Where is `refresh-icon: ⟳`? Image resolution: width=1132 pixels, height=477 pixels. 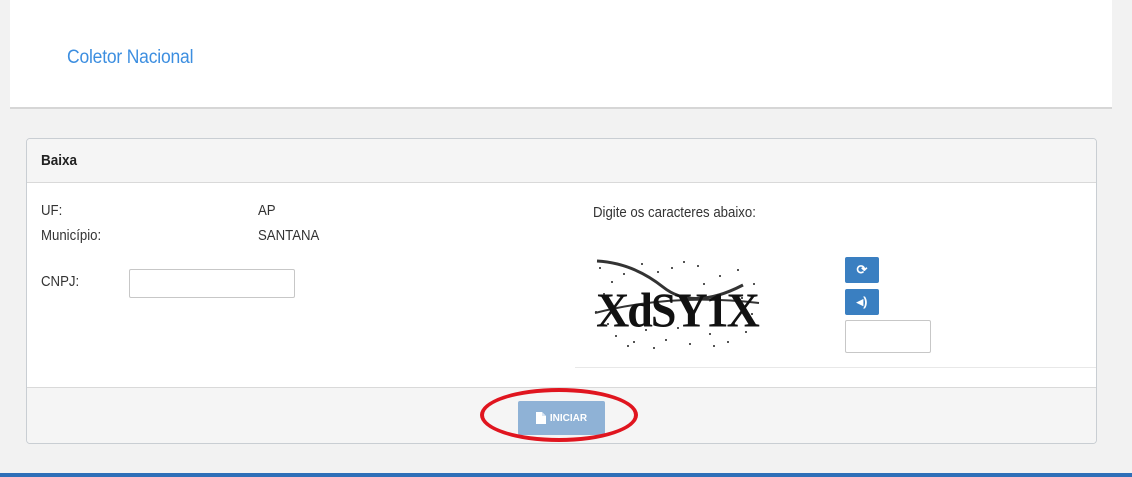
refresh-icon: ⟳ is located at coordinates (862, 269).